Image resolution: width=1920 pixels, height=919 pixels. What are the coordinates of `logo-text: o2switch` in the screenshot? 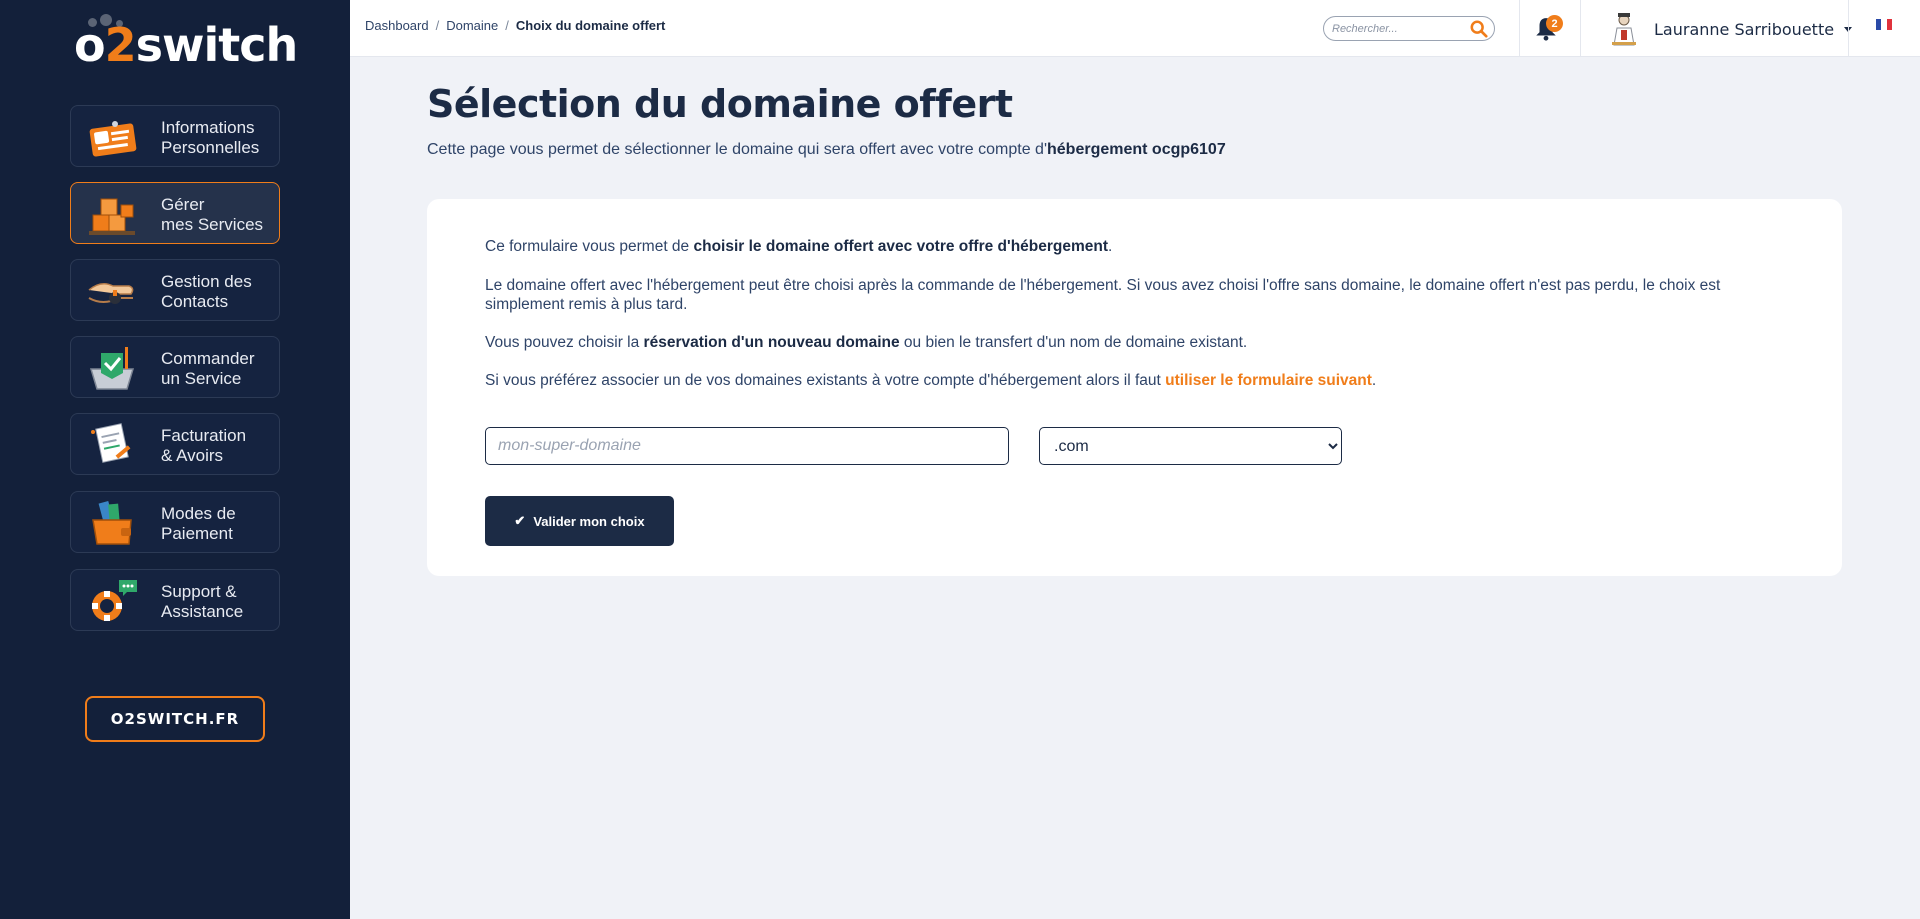 It's located at (186, 45).